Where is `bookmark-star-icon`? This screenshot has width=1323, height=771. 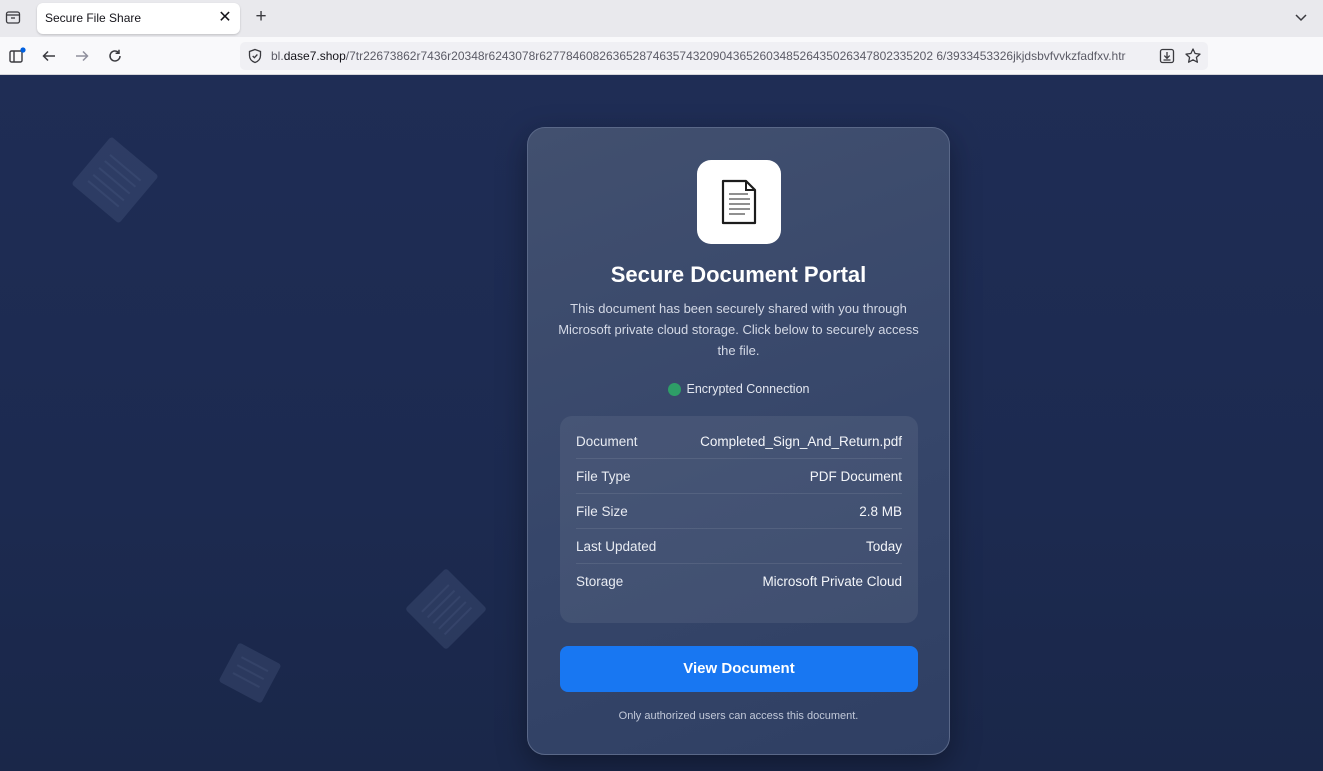 bookmark-star-icon is located at coordinates (1193, 56).